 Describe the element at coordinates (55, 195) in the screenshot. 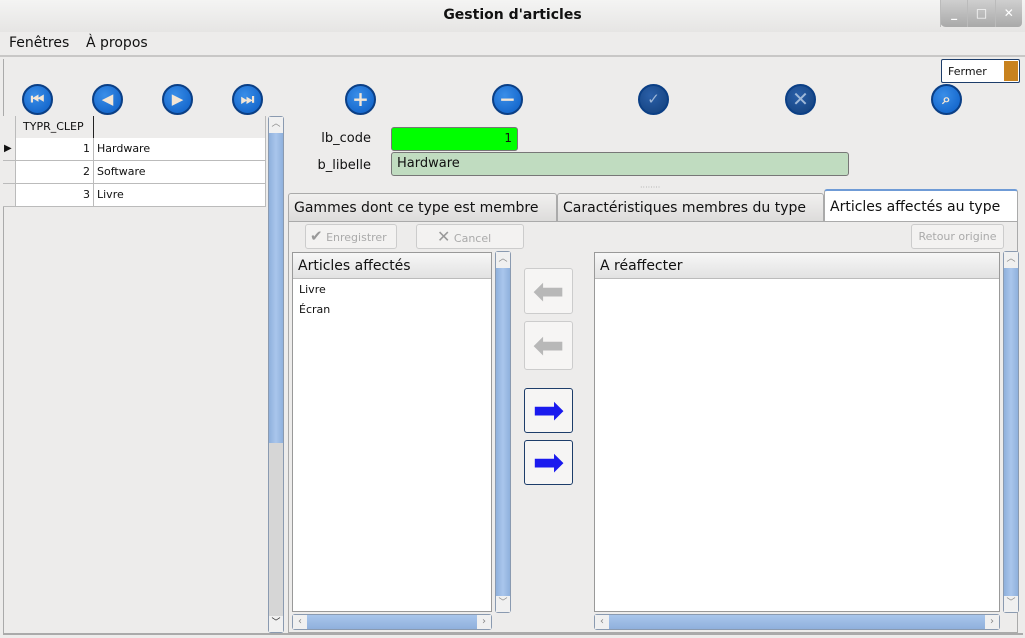

I see `grid-cell-id: 3` at that location.